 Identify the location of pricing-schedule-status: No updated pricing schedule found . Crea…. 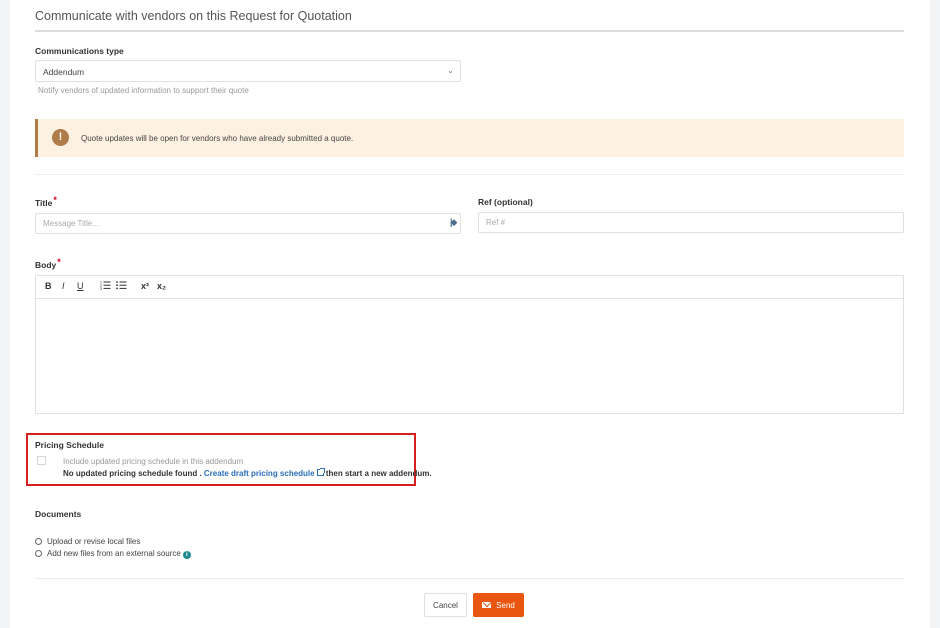
(247, 473).